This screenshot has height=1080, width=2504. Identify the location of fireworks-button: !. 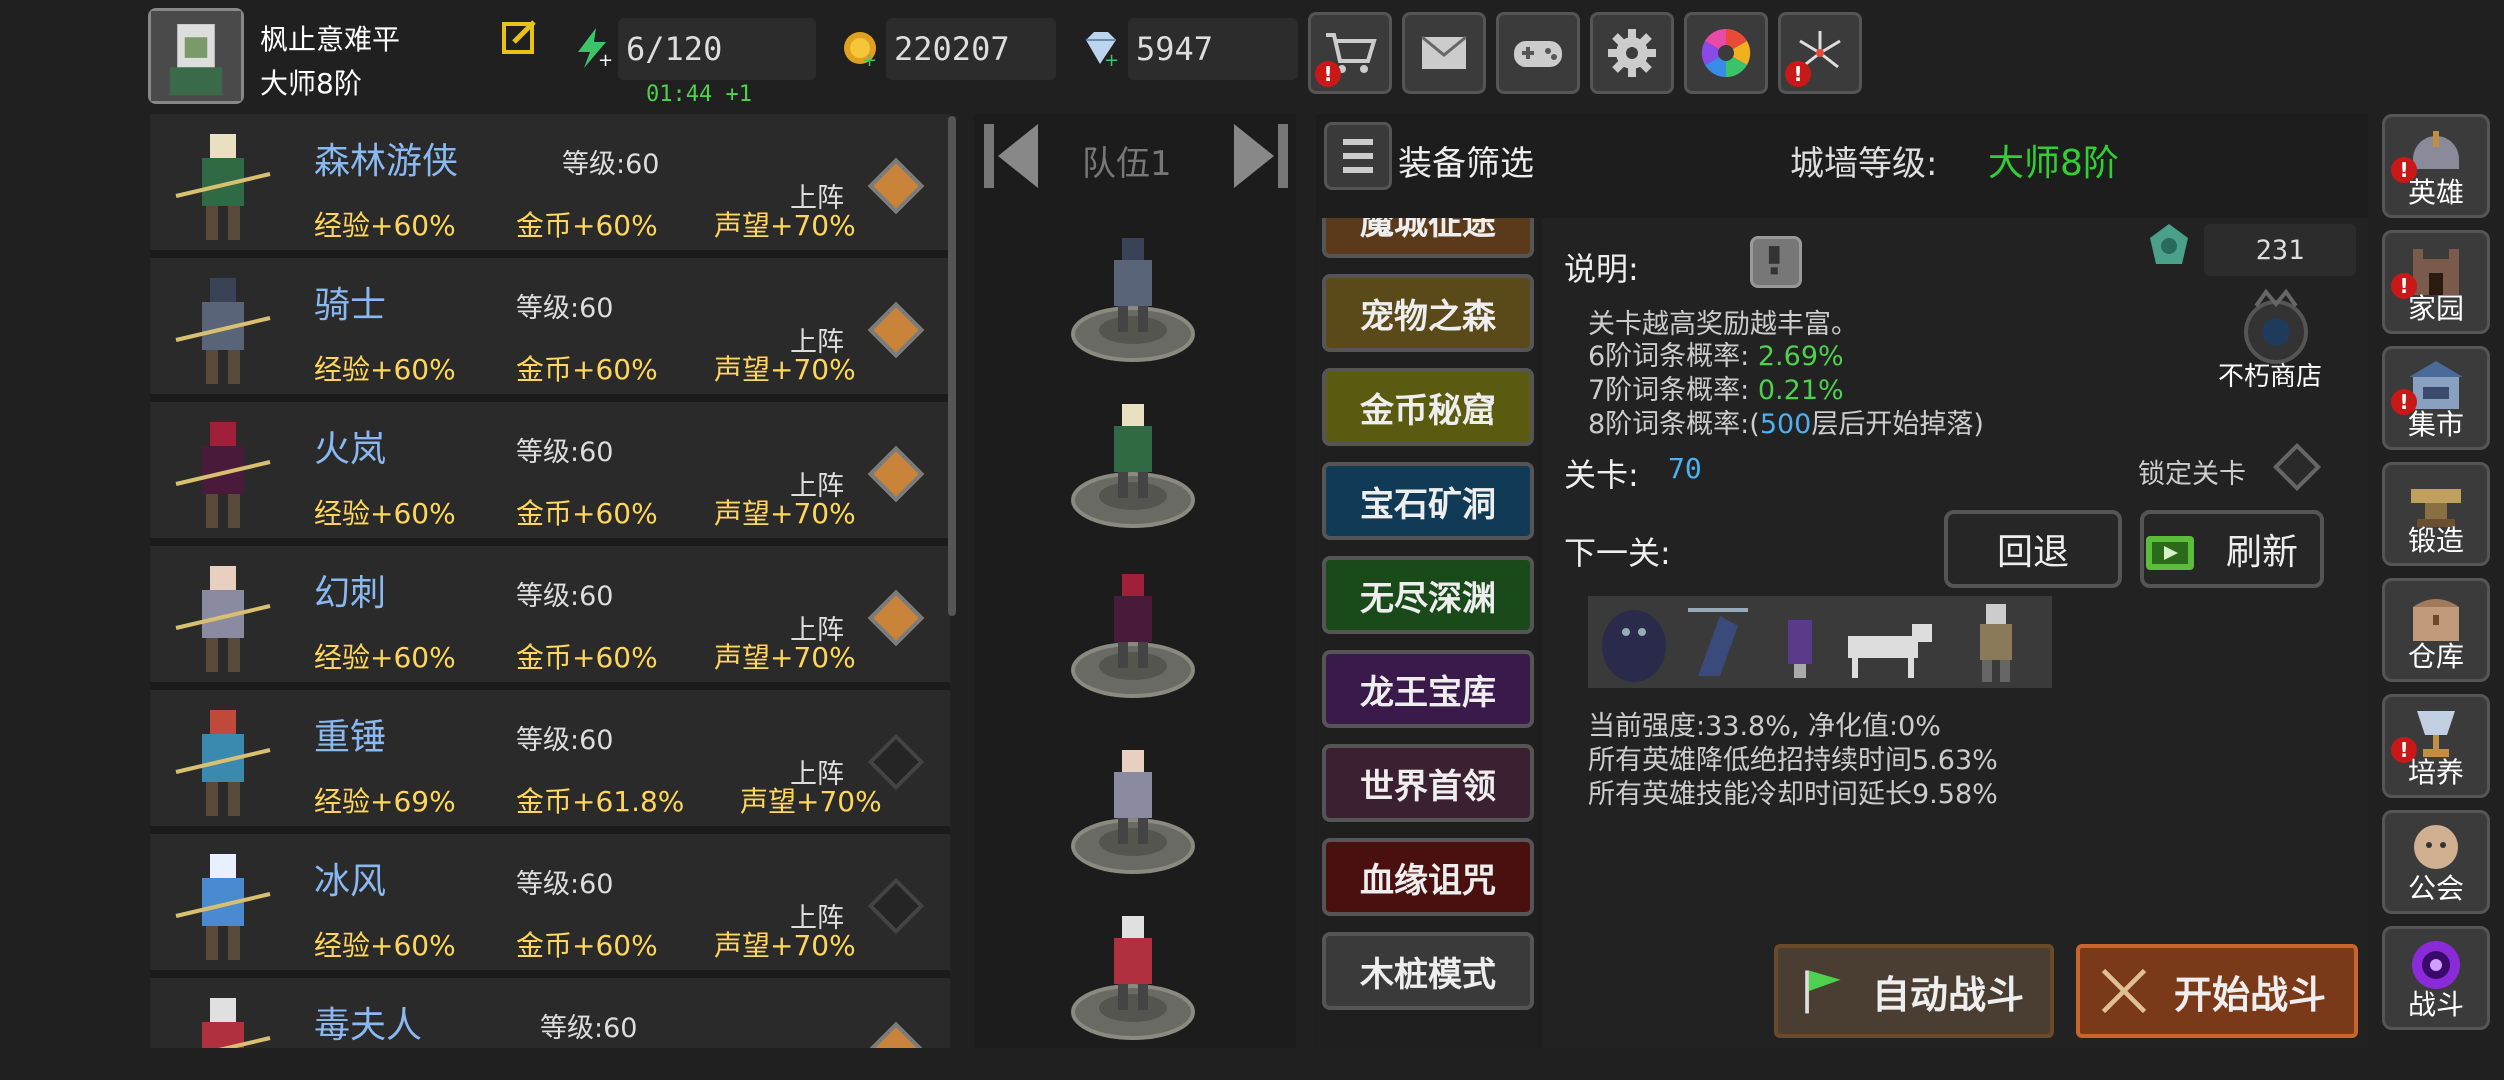
(1820, 53).